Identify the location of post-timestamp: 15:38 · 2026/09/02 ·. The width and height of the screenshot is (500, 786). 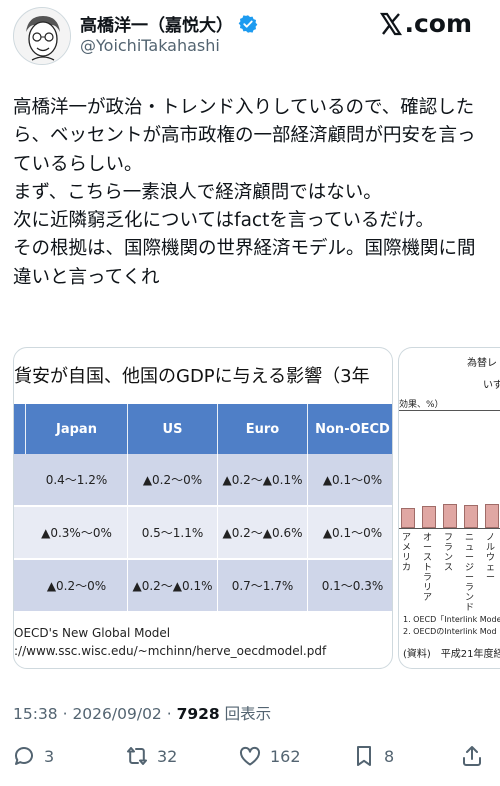
(95, 714).